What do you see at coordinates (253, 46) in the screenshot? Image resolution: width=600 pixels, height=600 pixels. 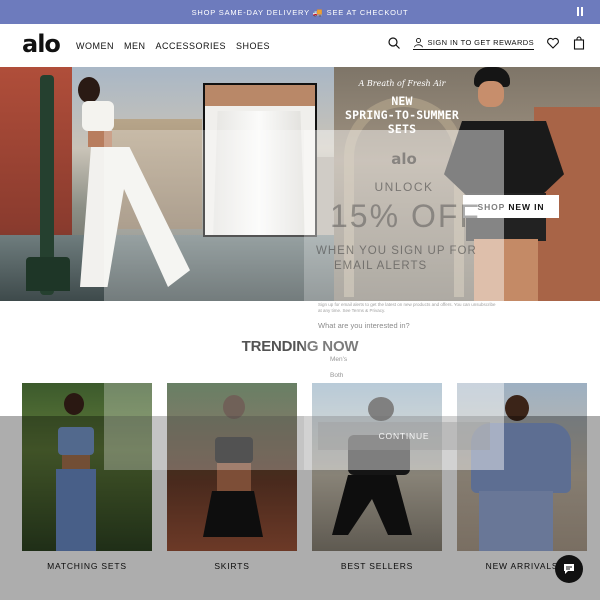 I see `nav-shoes: SHOES` at bounding box center [253, 46].